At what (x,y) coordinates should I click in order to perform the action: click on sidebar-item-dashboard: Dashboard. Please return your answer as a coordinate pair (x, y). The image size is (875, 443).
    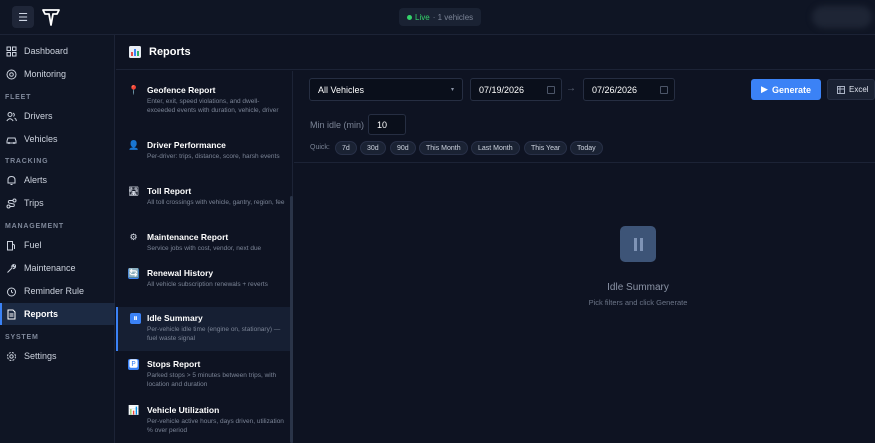
    Looking at the image, I should click on (57, 51).